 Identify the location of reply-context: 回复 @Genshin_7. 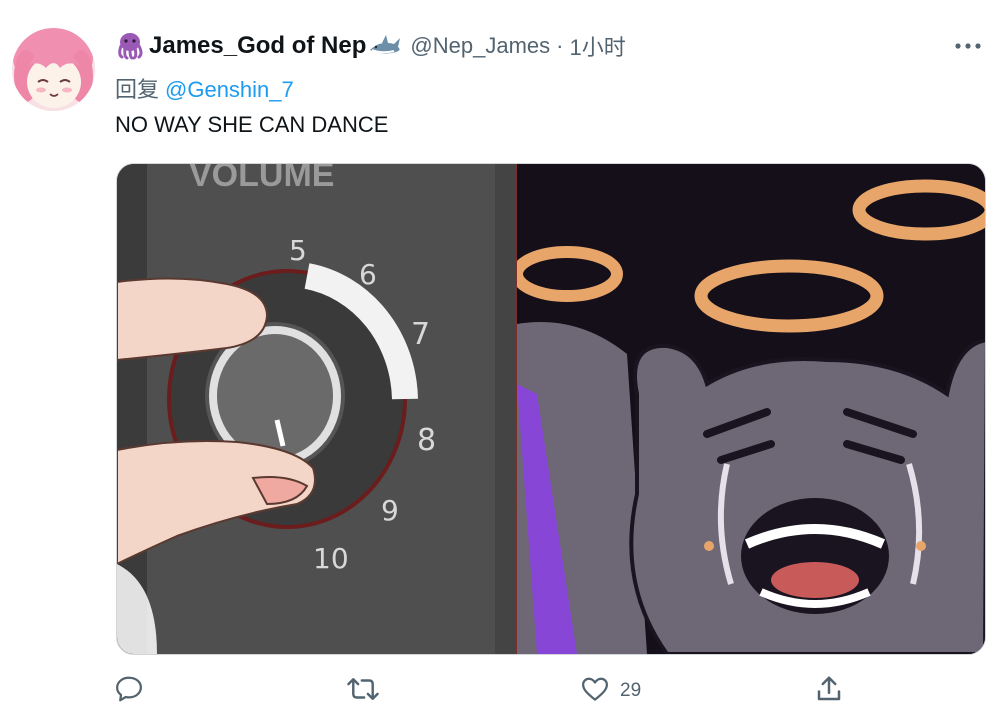
(204, 88).